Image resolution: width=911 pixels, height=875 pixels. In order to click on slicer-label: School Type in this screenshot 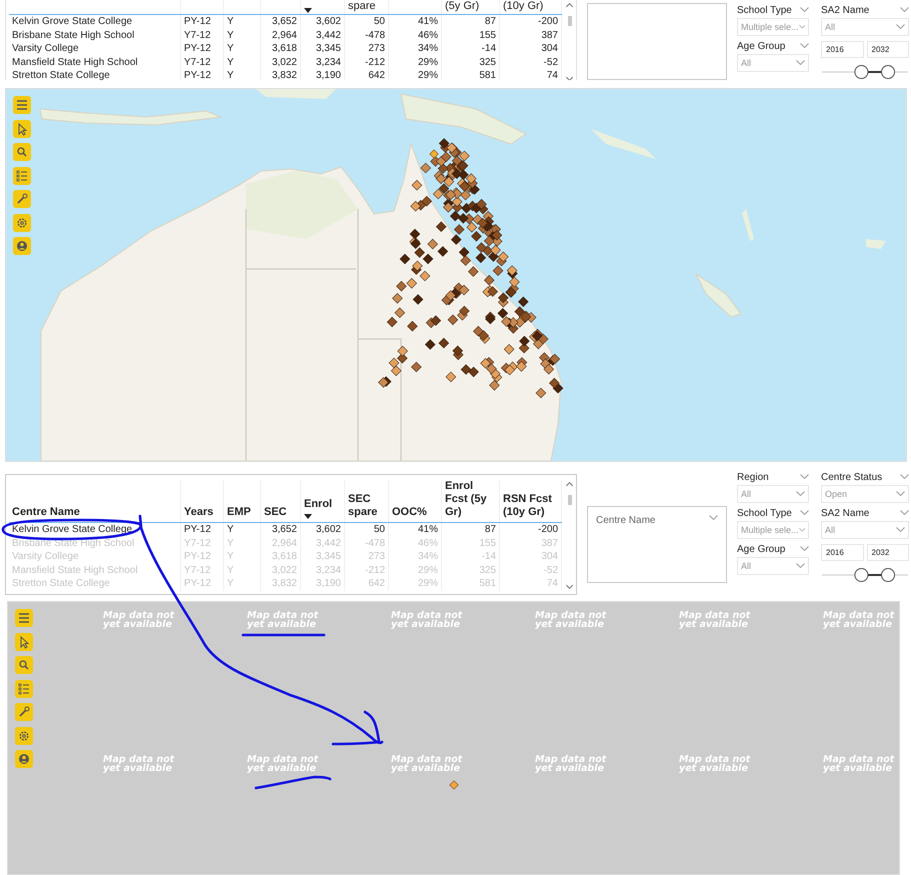, I will do `click(764, 513)`.